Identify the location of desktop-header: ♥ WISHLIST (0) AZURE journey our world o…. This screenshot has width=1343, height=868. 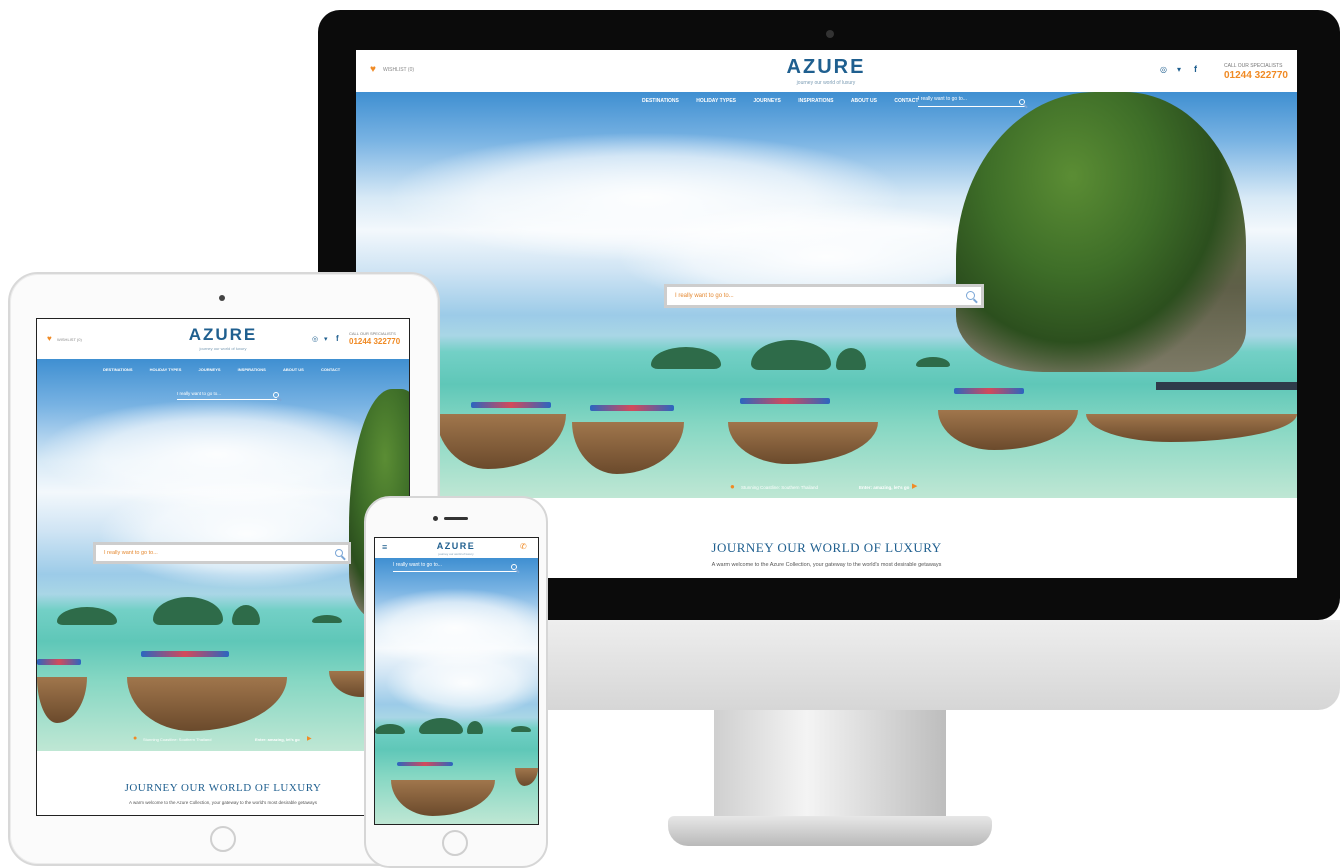
(826, 71).